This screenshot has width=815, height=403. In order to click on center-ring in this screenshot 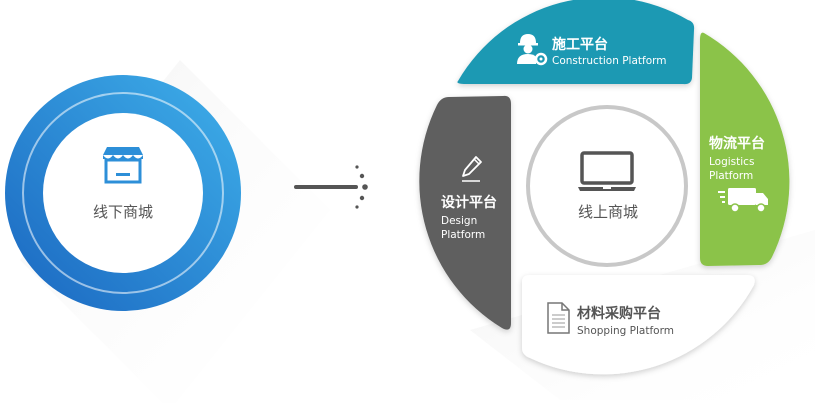, I will do `click(607, 186)`.